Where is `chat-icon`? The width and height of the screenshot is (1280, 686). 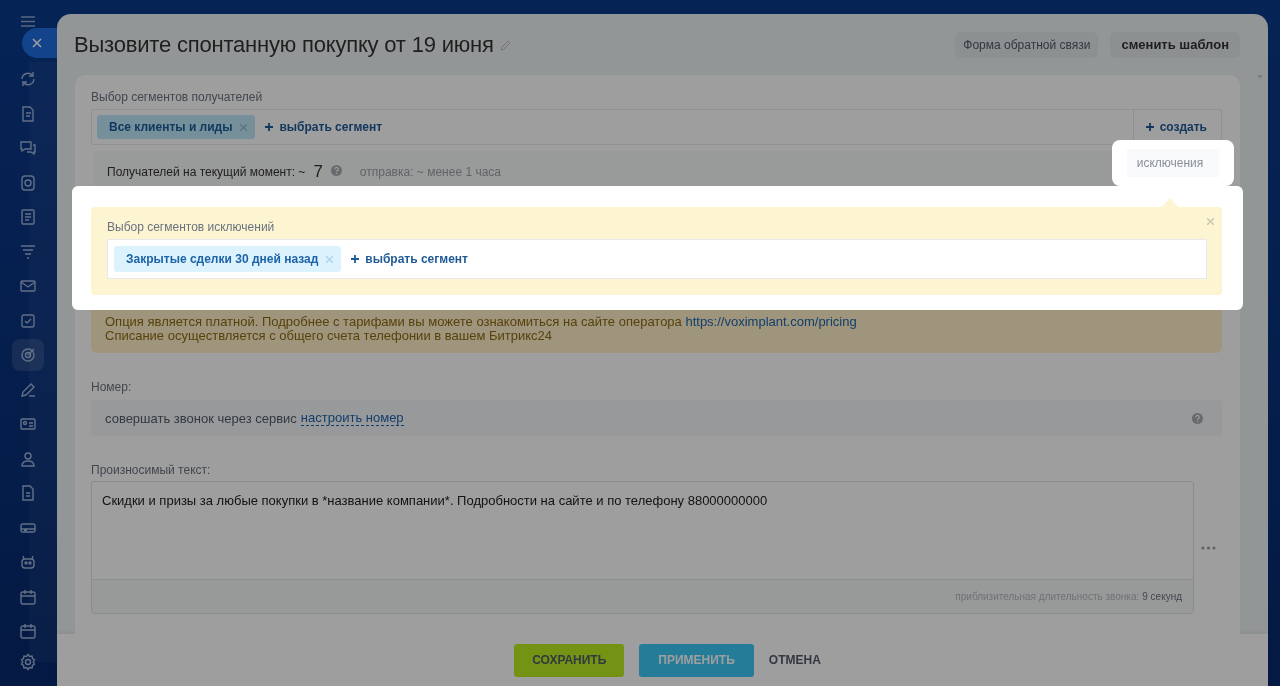
chat-icon is located at coordinates (28, 148).